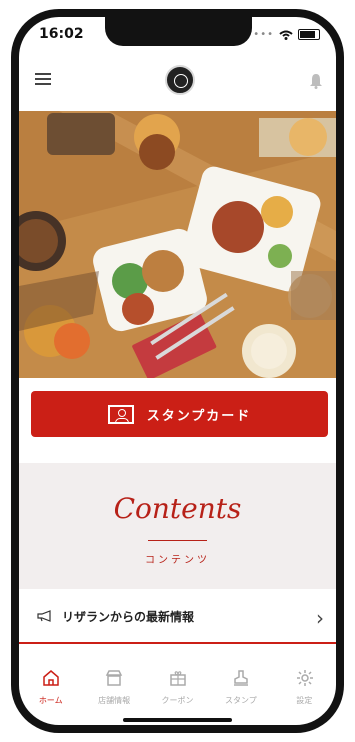 Image resolution: width=355 pixels, height=742 pixels. What do you see at coordinates (114, 678) in the screenshot?
I see `store-icon` at bounding box center [114, 678].